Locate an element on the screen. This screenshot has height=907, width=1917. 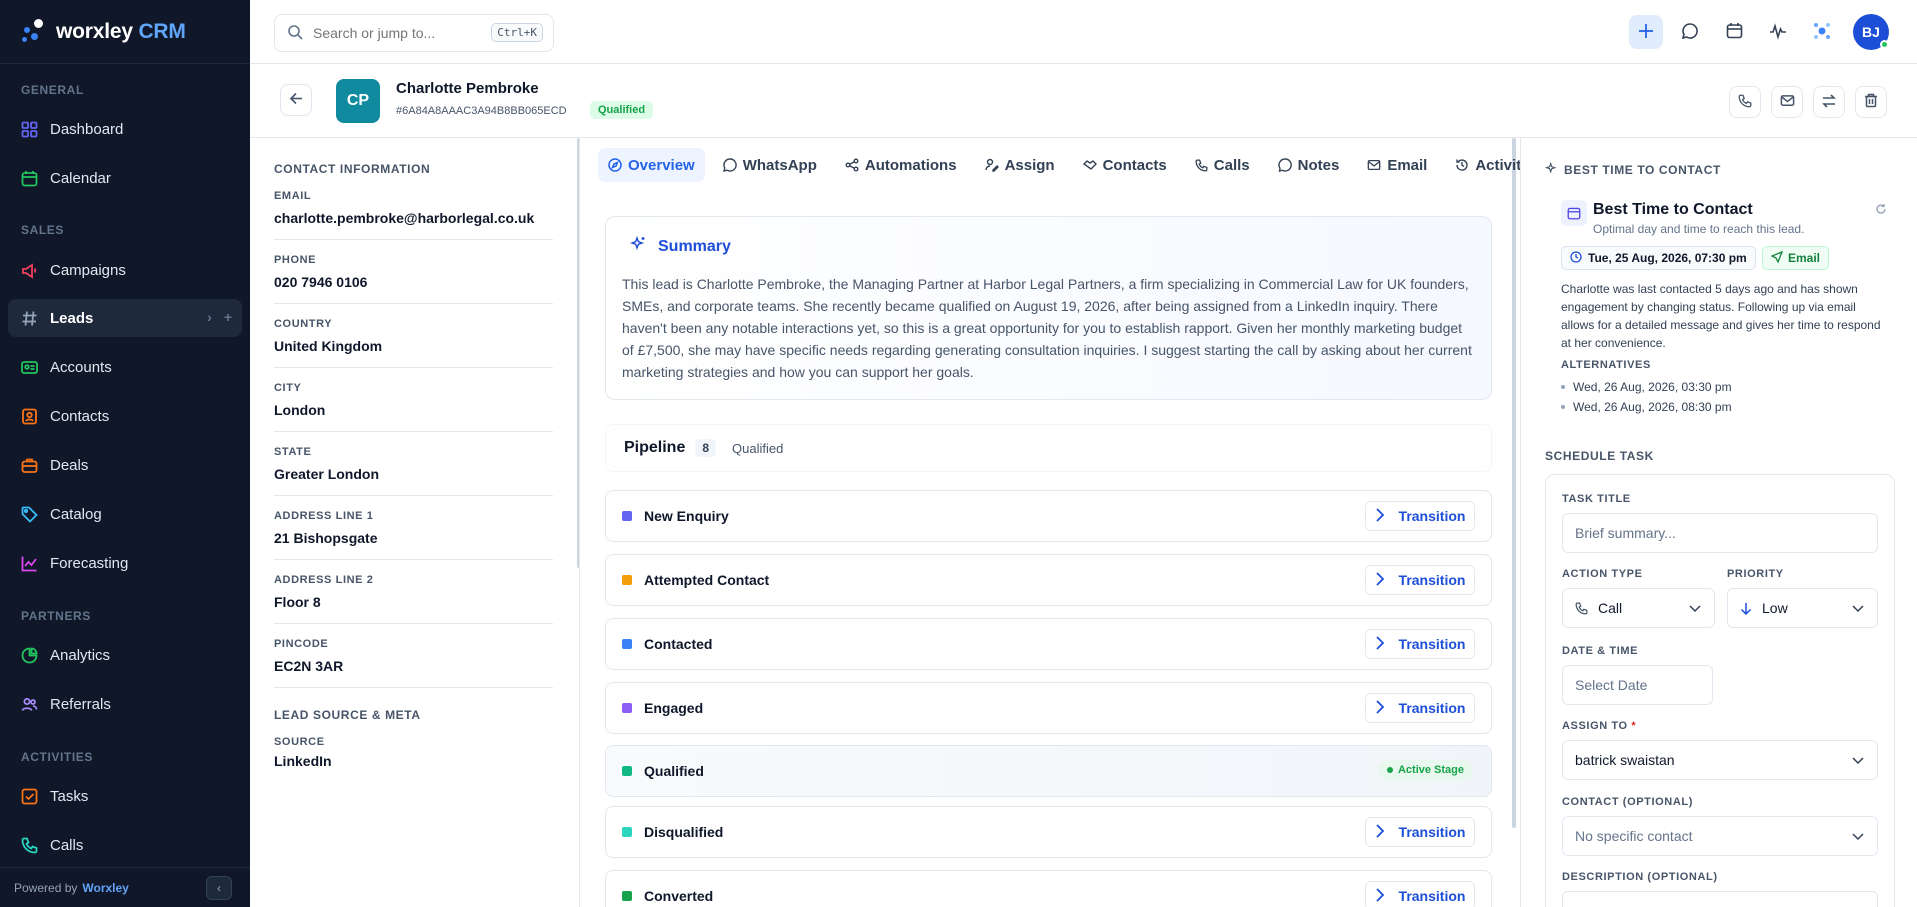
email-value: charlotte.pembroke@harborlegal.co.uk is located at coordinates (413, 218).